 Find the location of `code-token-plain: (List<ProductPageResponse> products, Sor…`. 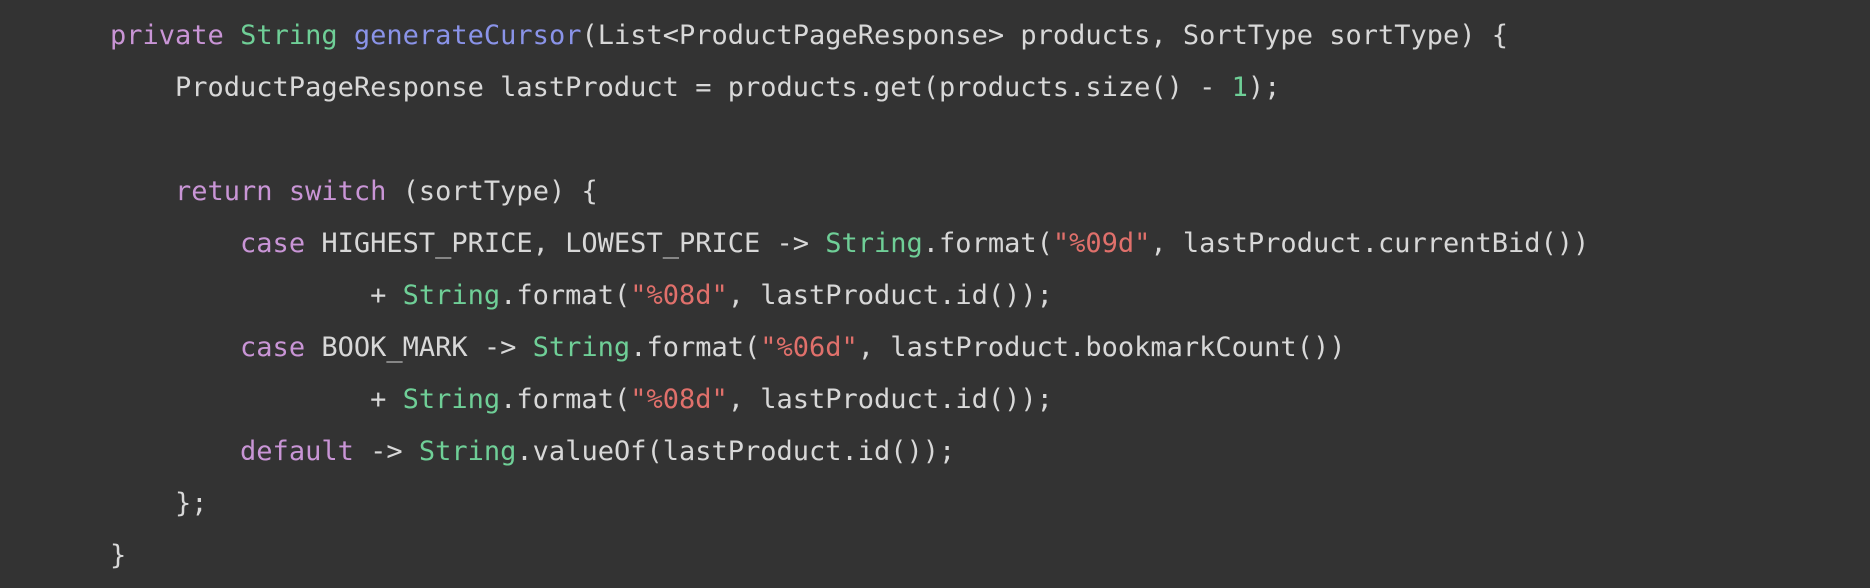

code-token-plain: (List<ProductPageResponse> products, Sor… is located at coordinates (1045, 35).